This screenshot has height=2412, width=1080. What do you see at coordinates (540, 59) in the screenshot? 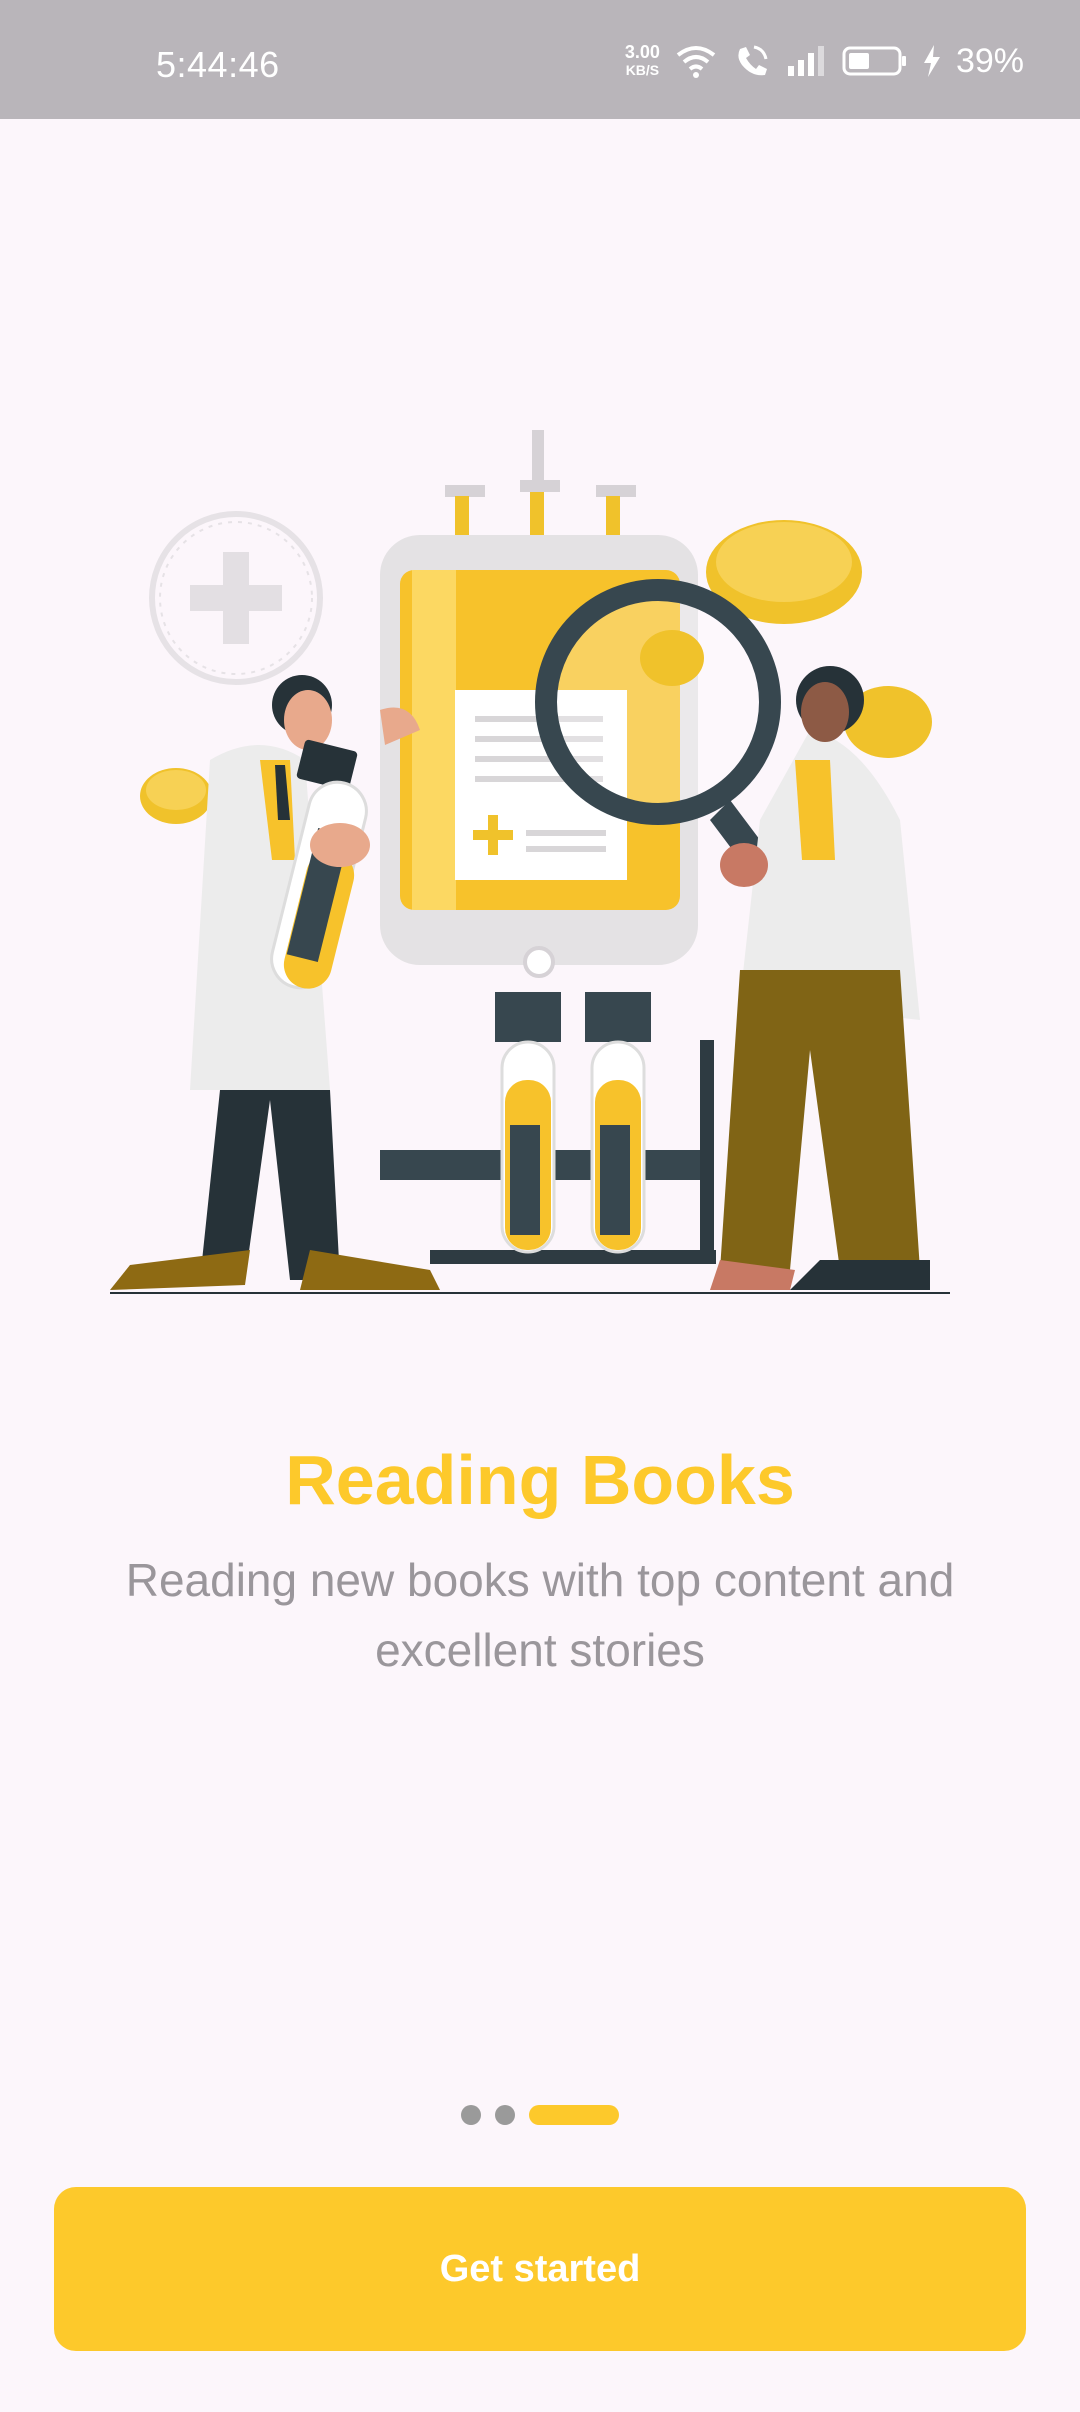
I see `status-bar: 5:44:46 3.00 KB/S 39%` at bounding box center [540, 59].